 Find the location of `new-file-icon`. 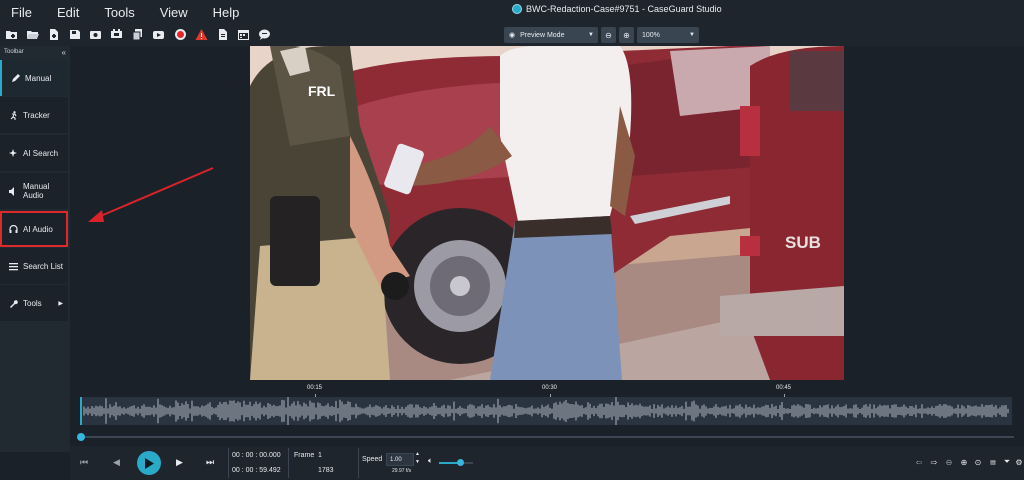

new-file-icon is located at coordinates (53, 34).